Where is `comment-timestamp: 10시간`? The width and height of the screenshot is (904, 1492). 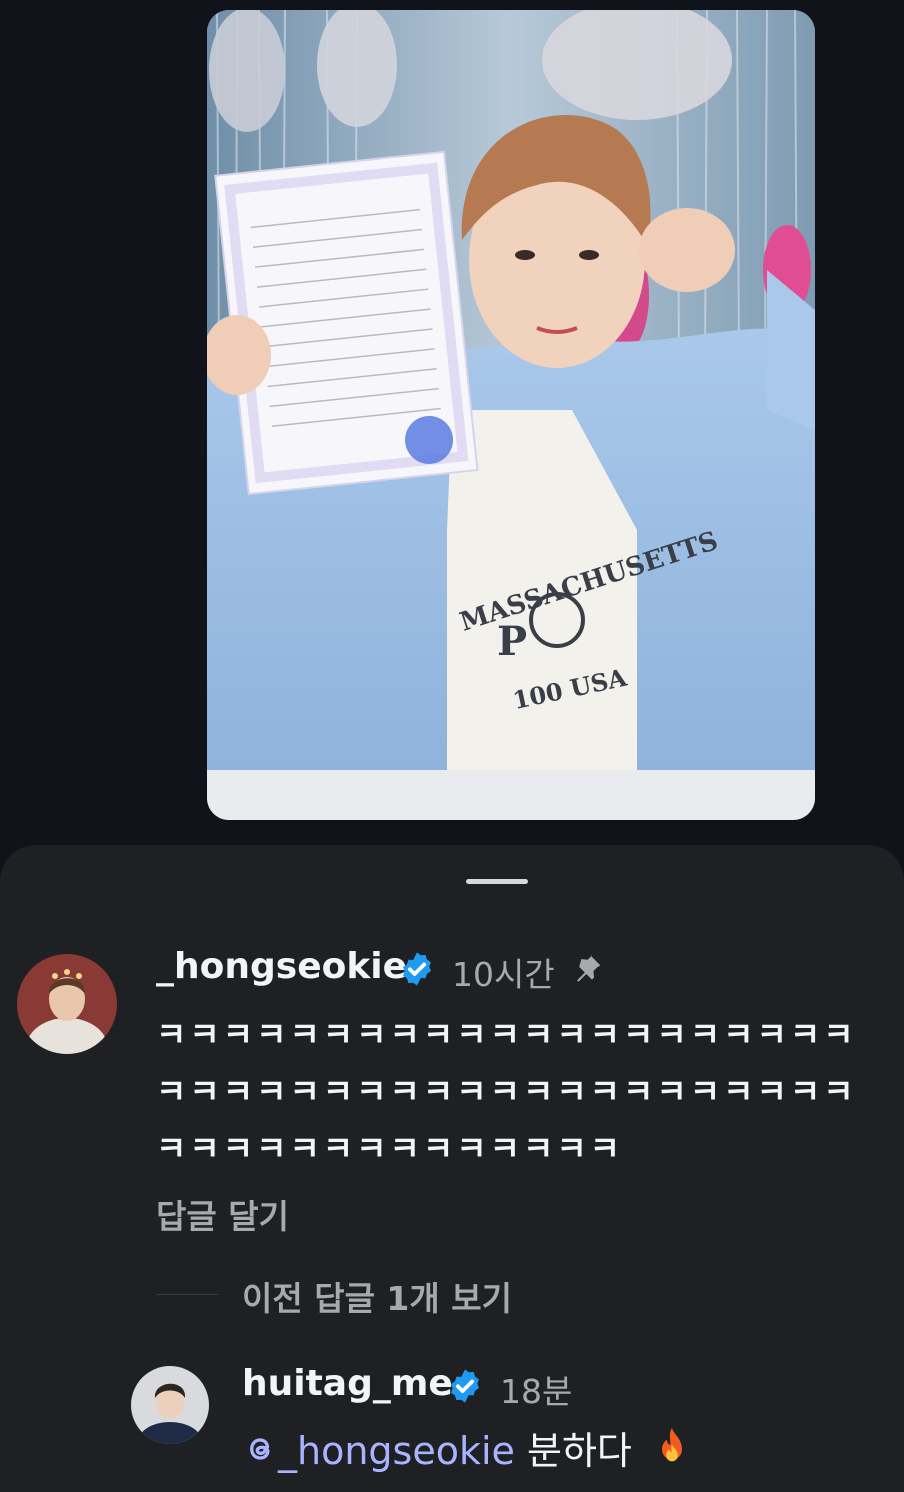
comment-timestamp: 10시간 is located at coordinates (503, 974).